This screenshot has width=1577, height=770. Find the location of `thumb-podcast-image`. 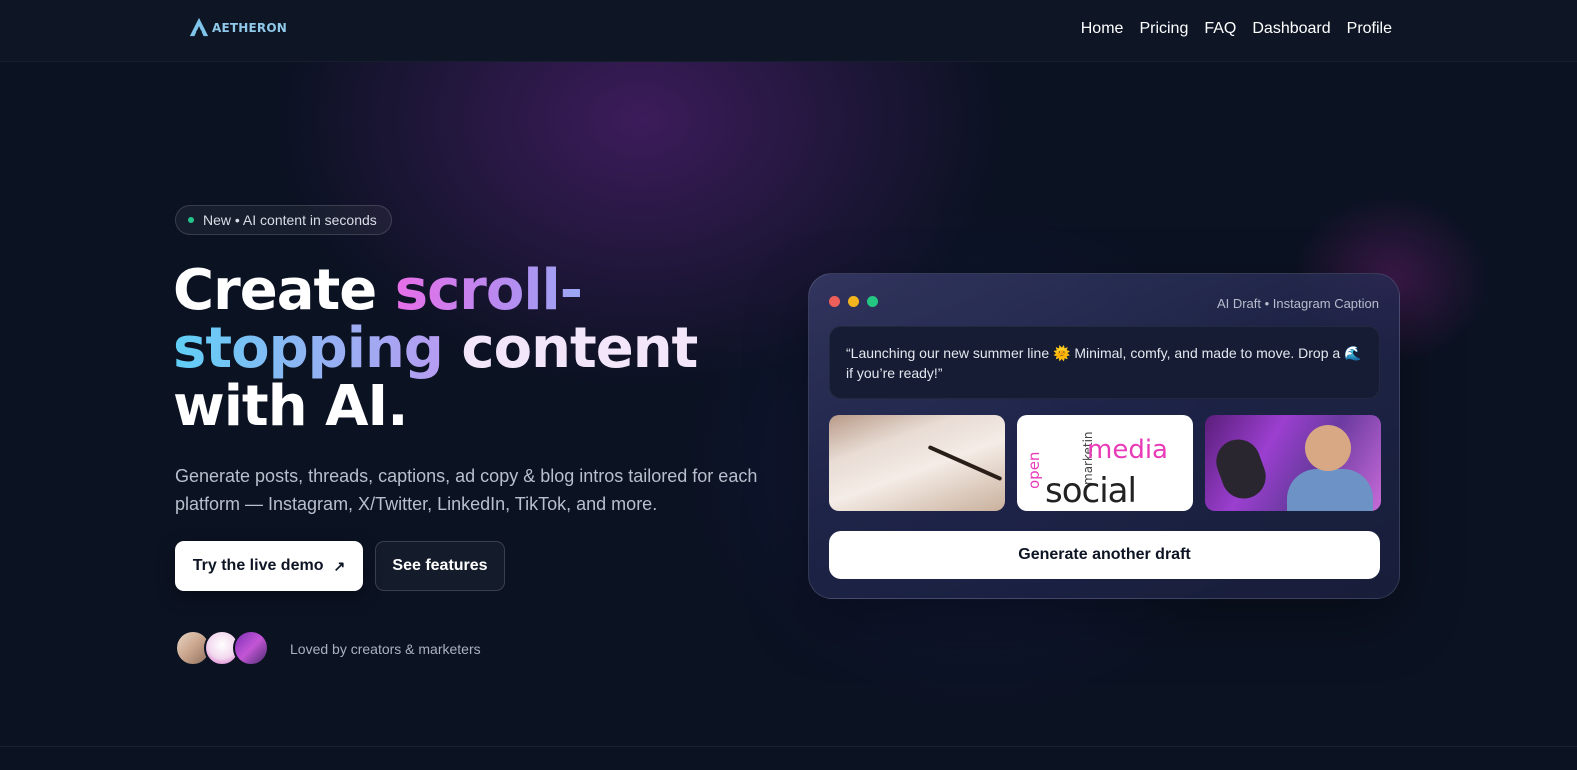

thumb-podcast-image is located at coordinates (1293, 463).